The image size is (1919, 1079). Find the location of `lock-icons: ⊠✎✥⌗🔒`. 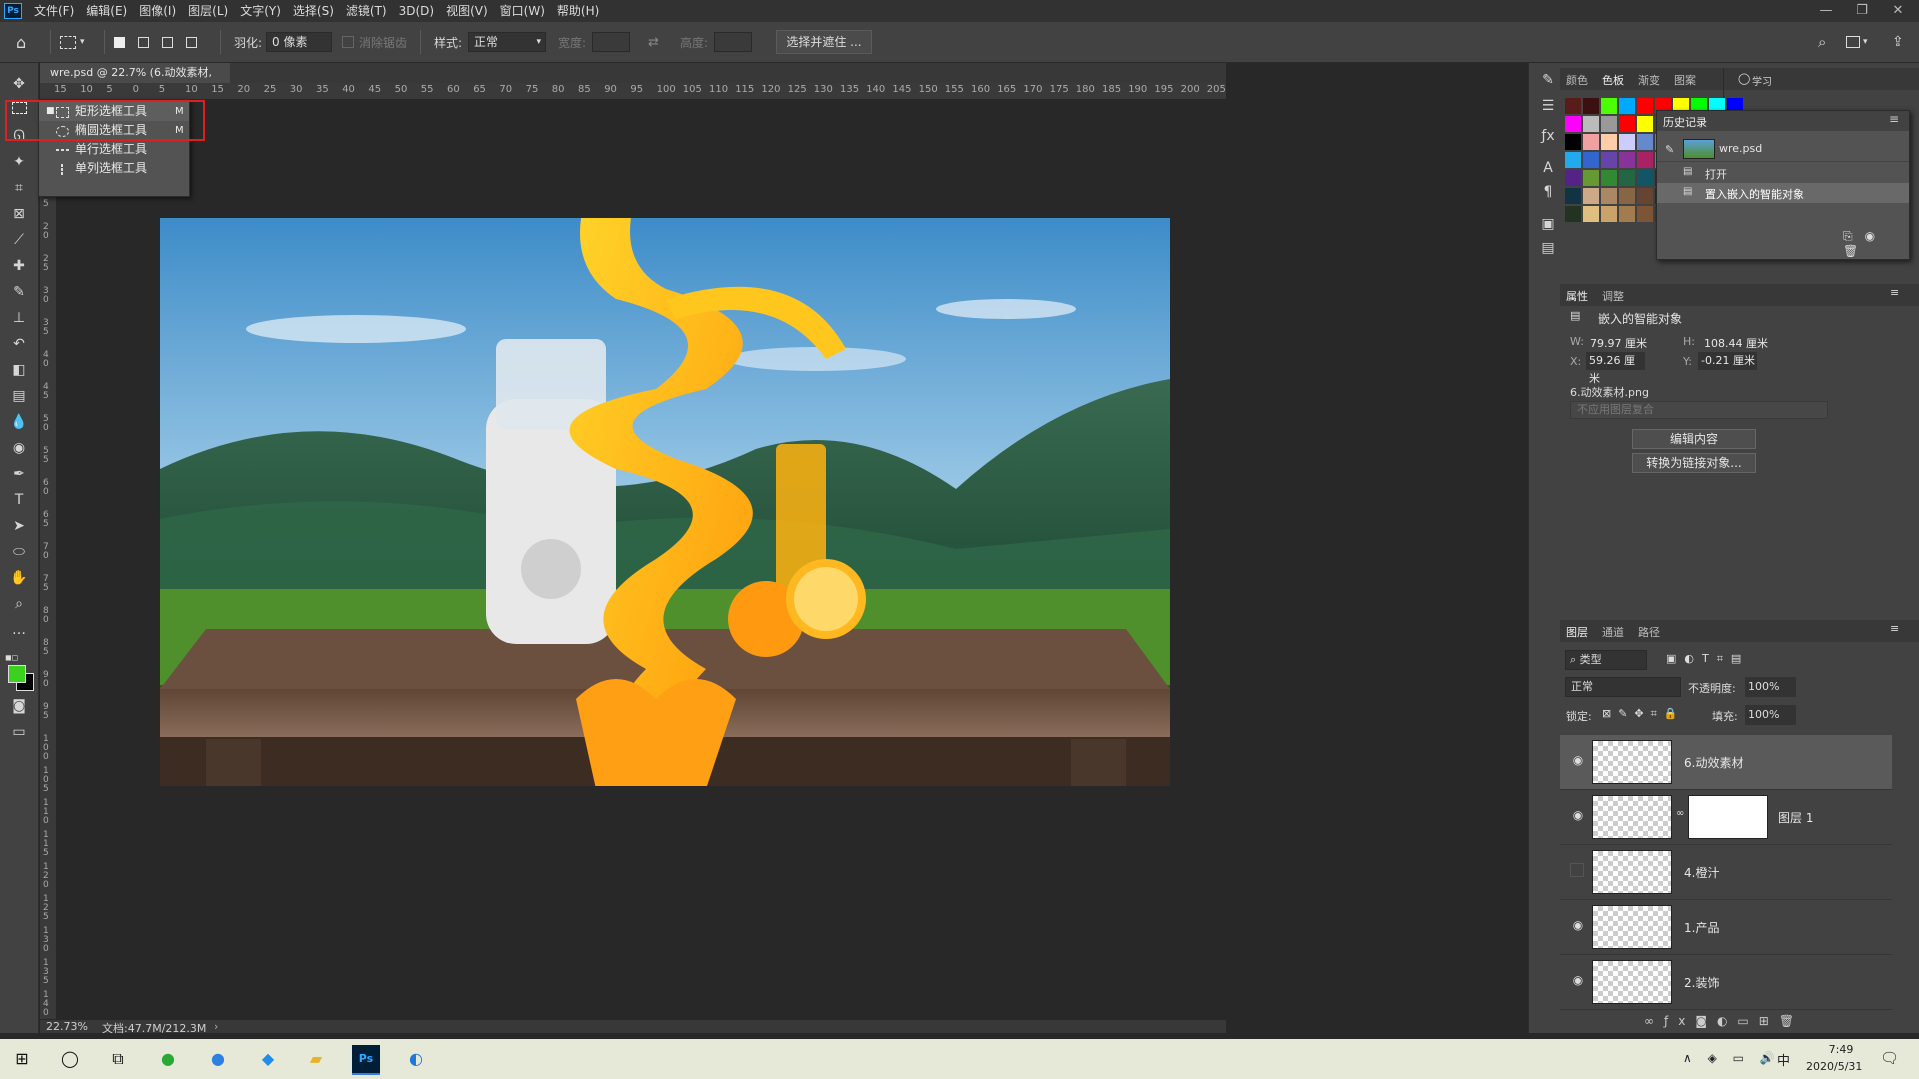

lock-icons: ⊠✎✥⌗🔒 is located at coordinates (1643, 714).